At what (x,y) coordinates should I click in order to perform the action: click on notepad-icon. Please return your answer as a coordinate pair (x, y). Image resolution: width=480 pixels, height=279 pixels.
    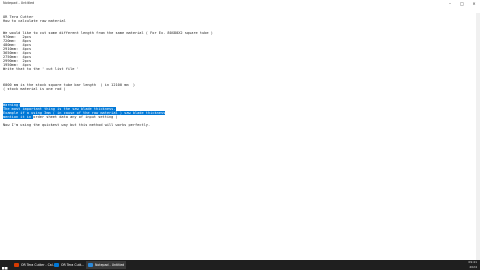
    Looking at the image, I should click on (90, 265).